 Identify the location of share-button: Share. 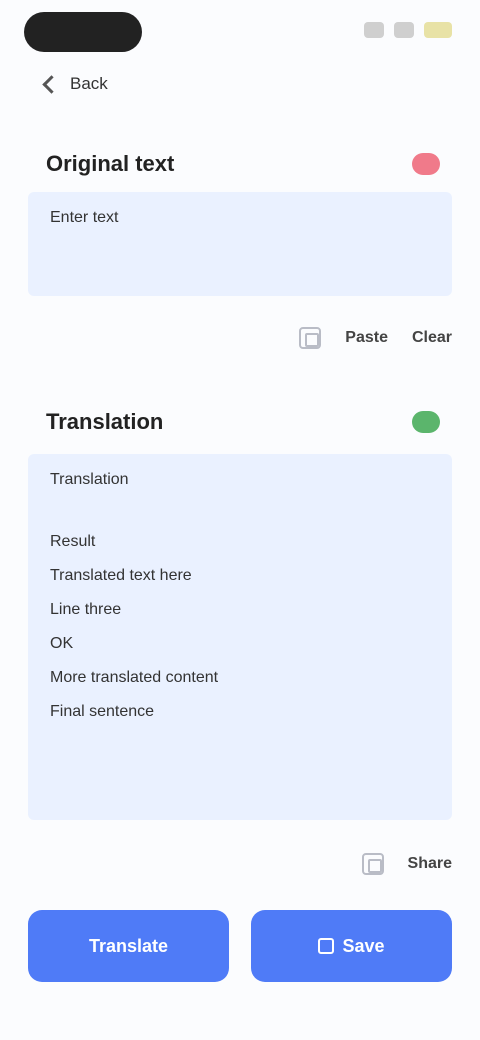
(430, 864).